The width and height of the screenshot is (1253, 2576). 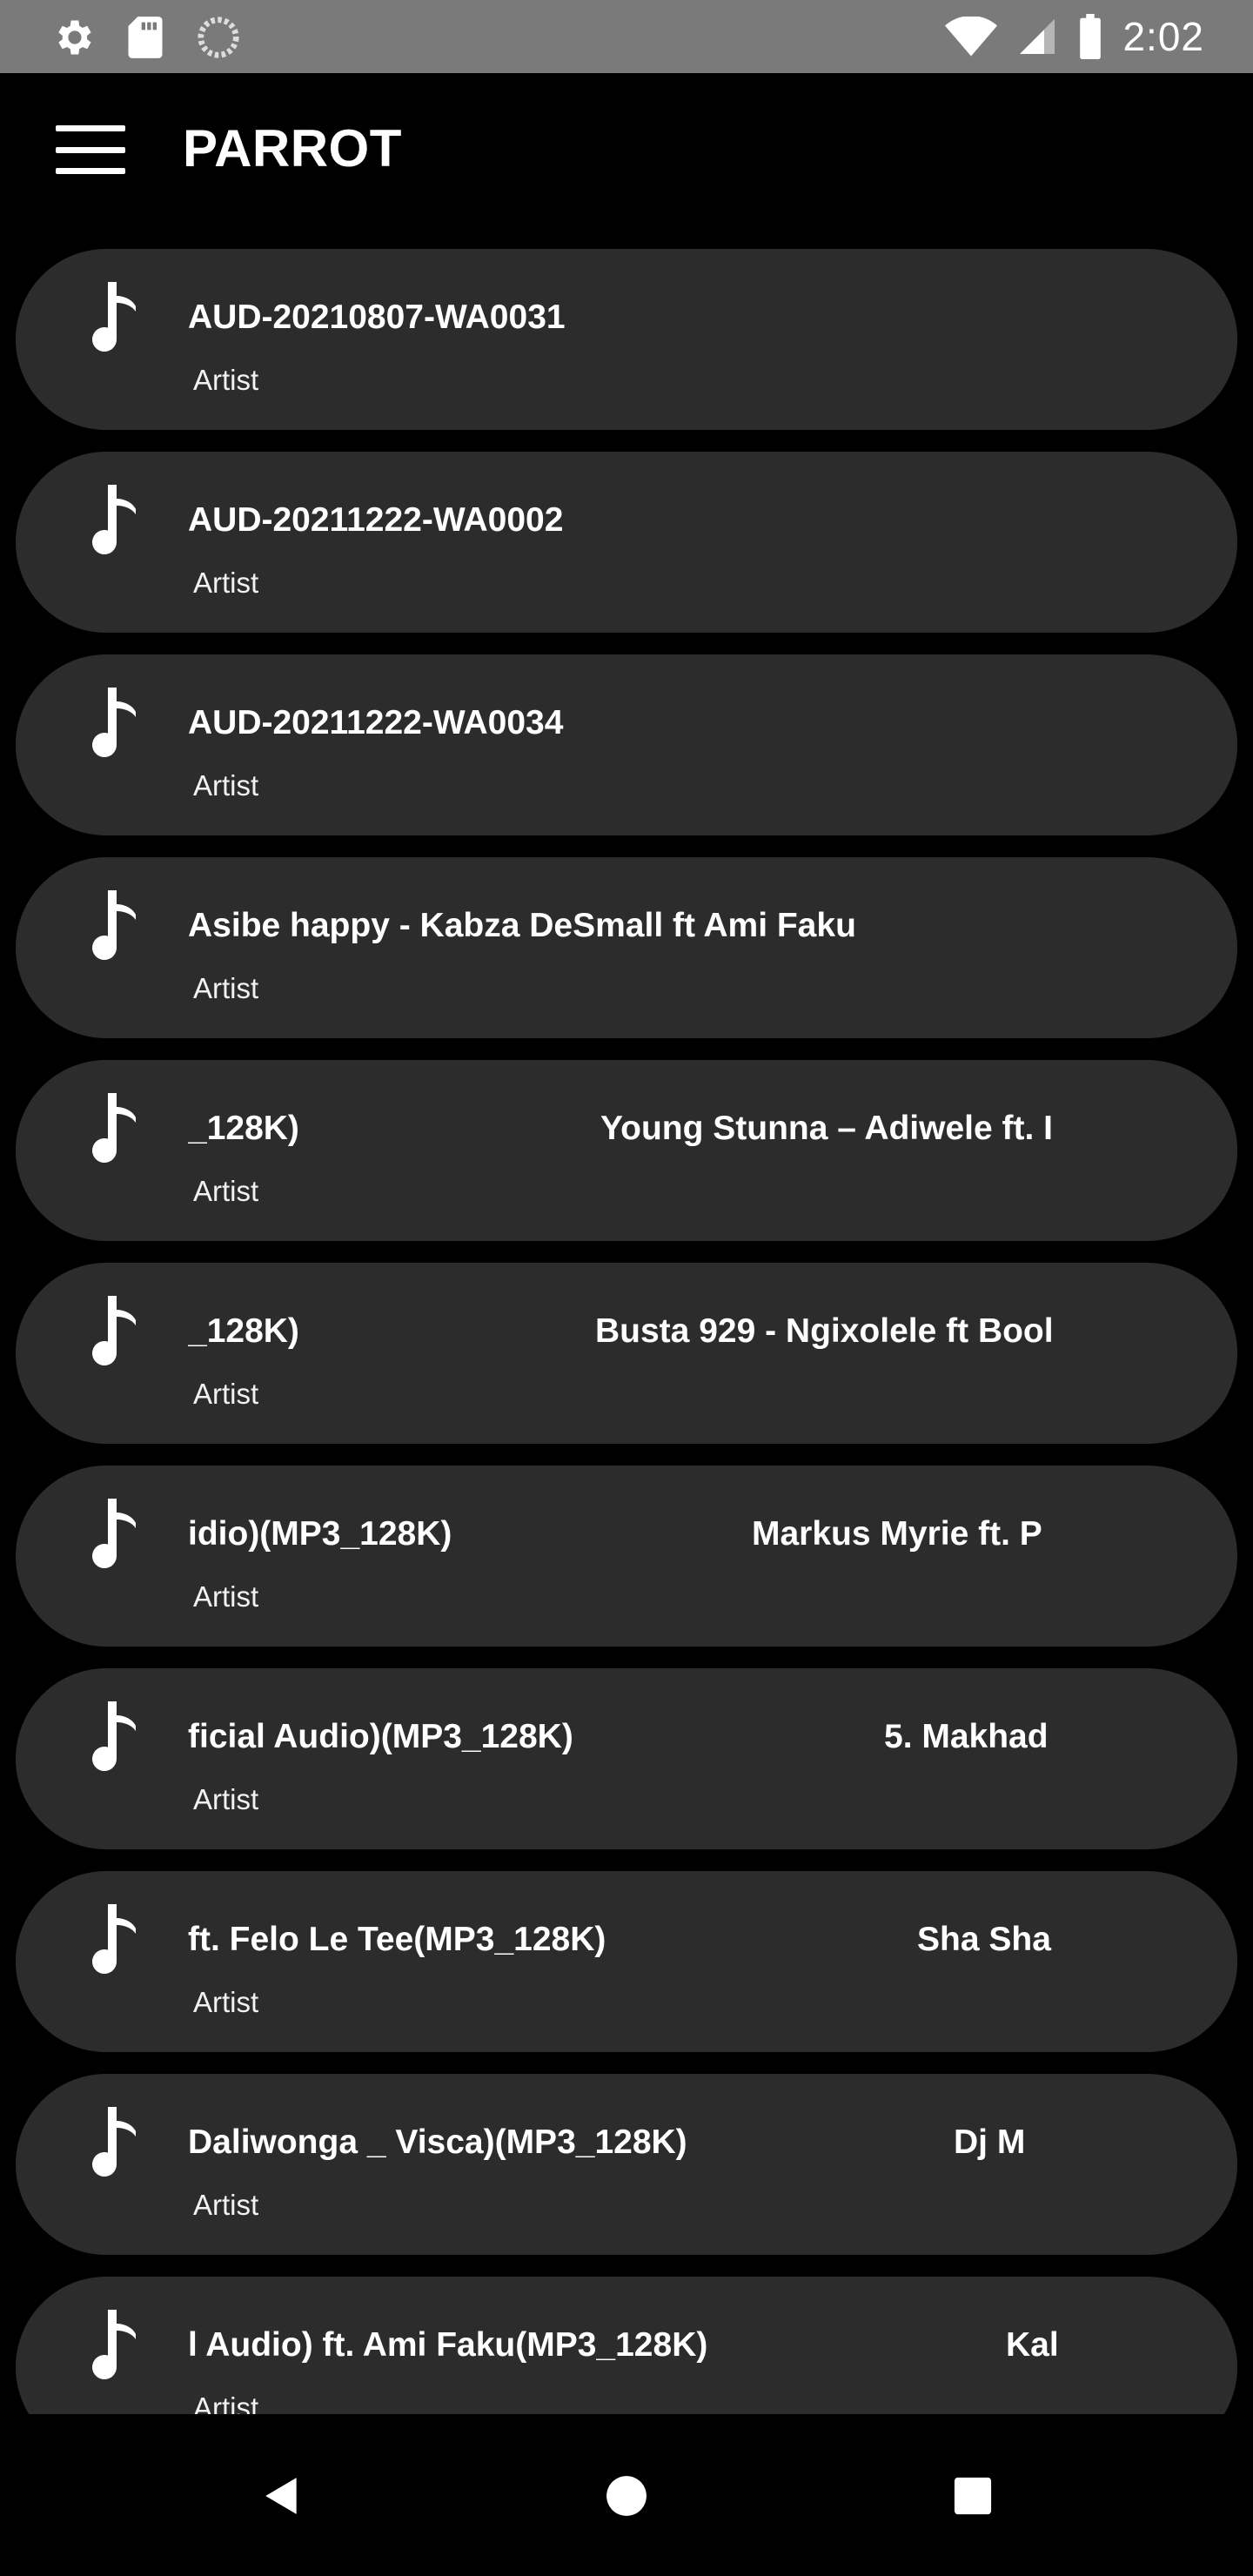 I want to click on song-list-item: ficial Audio)(MP3_128K) 5. Makhad Artist, so click(x=626, y=1758).